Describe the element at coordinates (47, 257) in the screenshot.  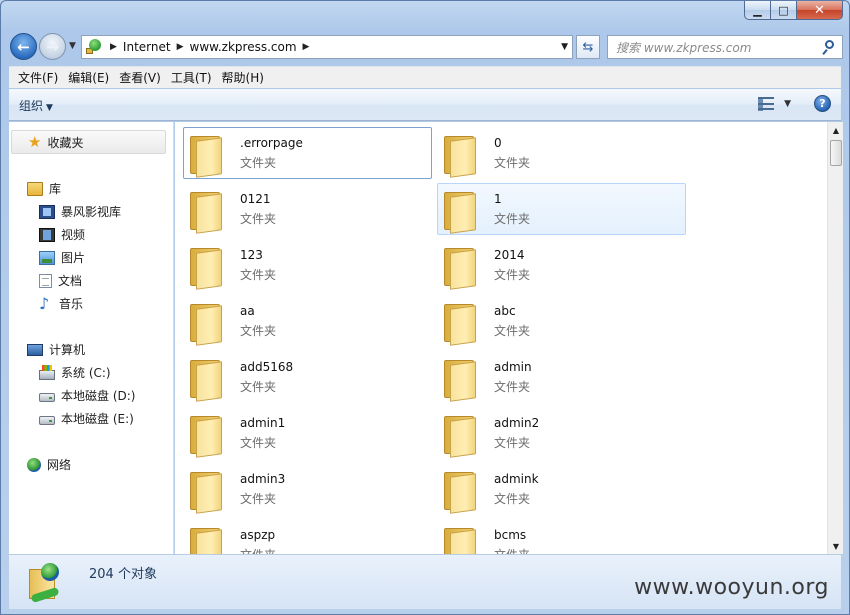
I see `picture-icon` at that location.